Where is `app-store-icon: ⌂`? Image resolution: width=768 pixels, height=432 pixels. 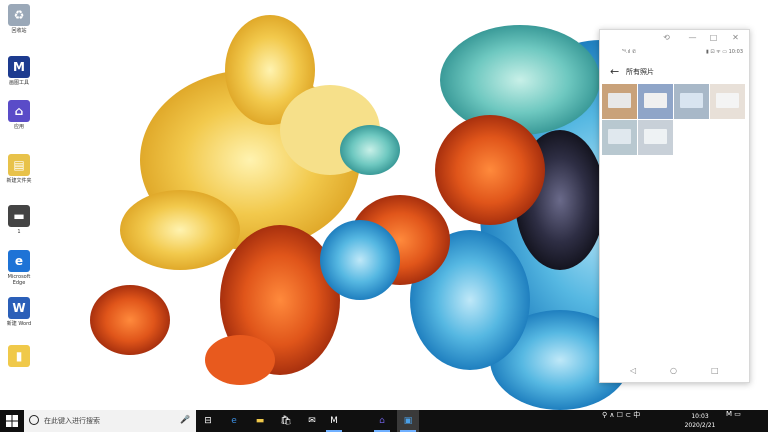 app-store-icon: ⌂ is located at coordinates (19, 111).